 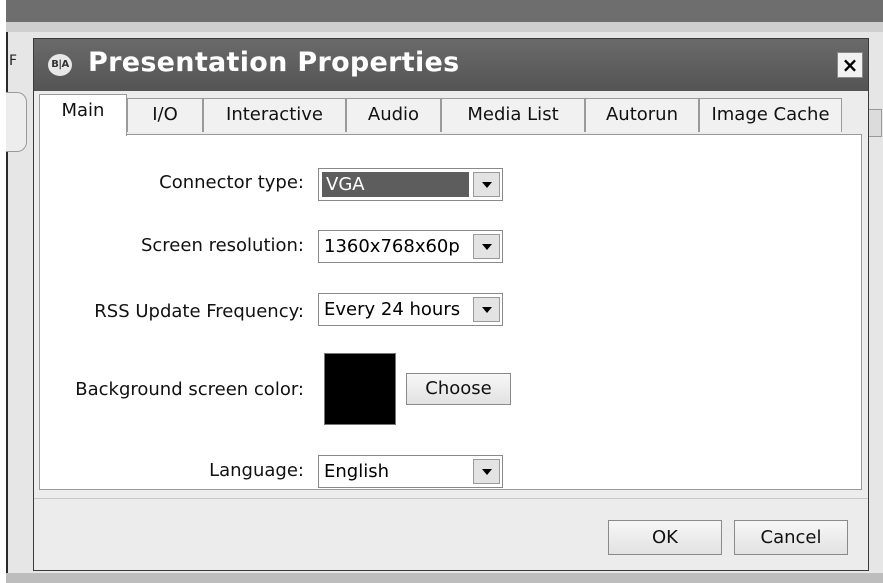 What do you see at coordinates (256, 470) in the screenshot?
I see `language-label: Language:` at bounding box center [256, 470].